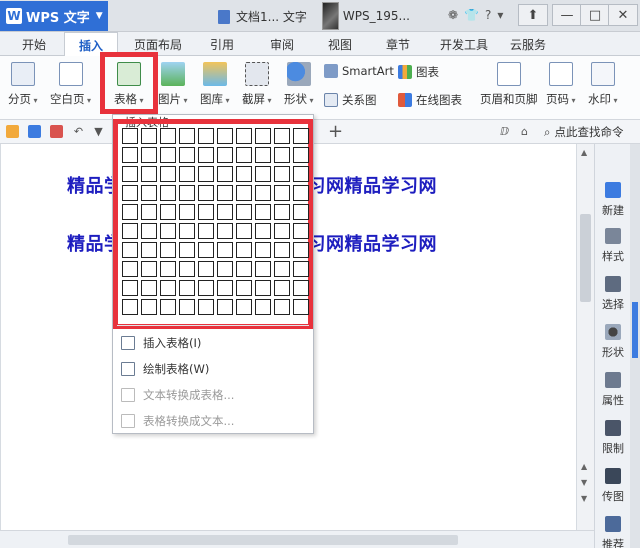 The height and width of the screenshot is (548, 640). Describe the element at coordinates (215, 84) in the screenshot. I see `gallery-button: 图库` at that location.